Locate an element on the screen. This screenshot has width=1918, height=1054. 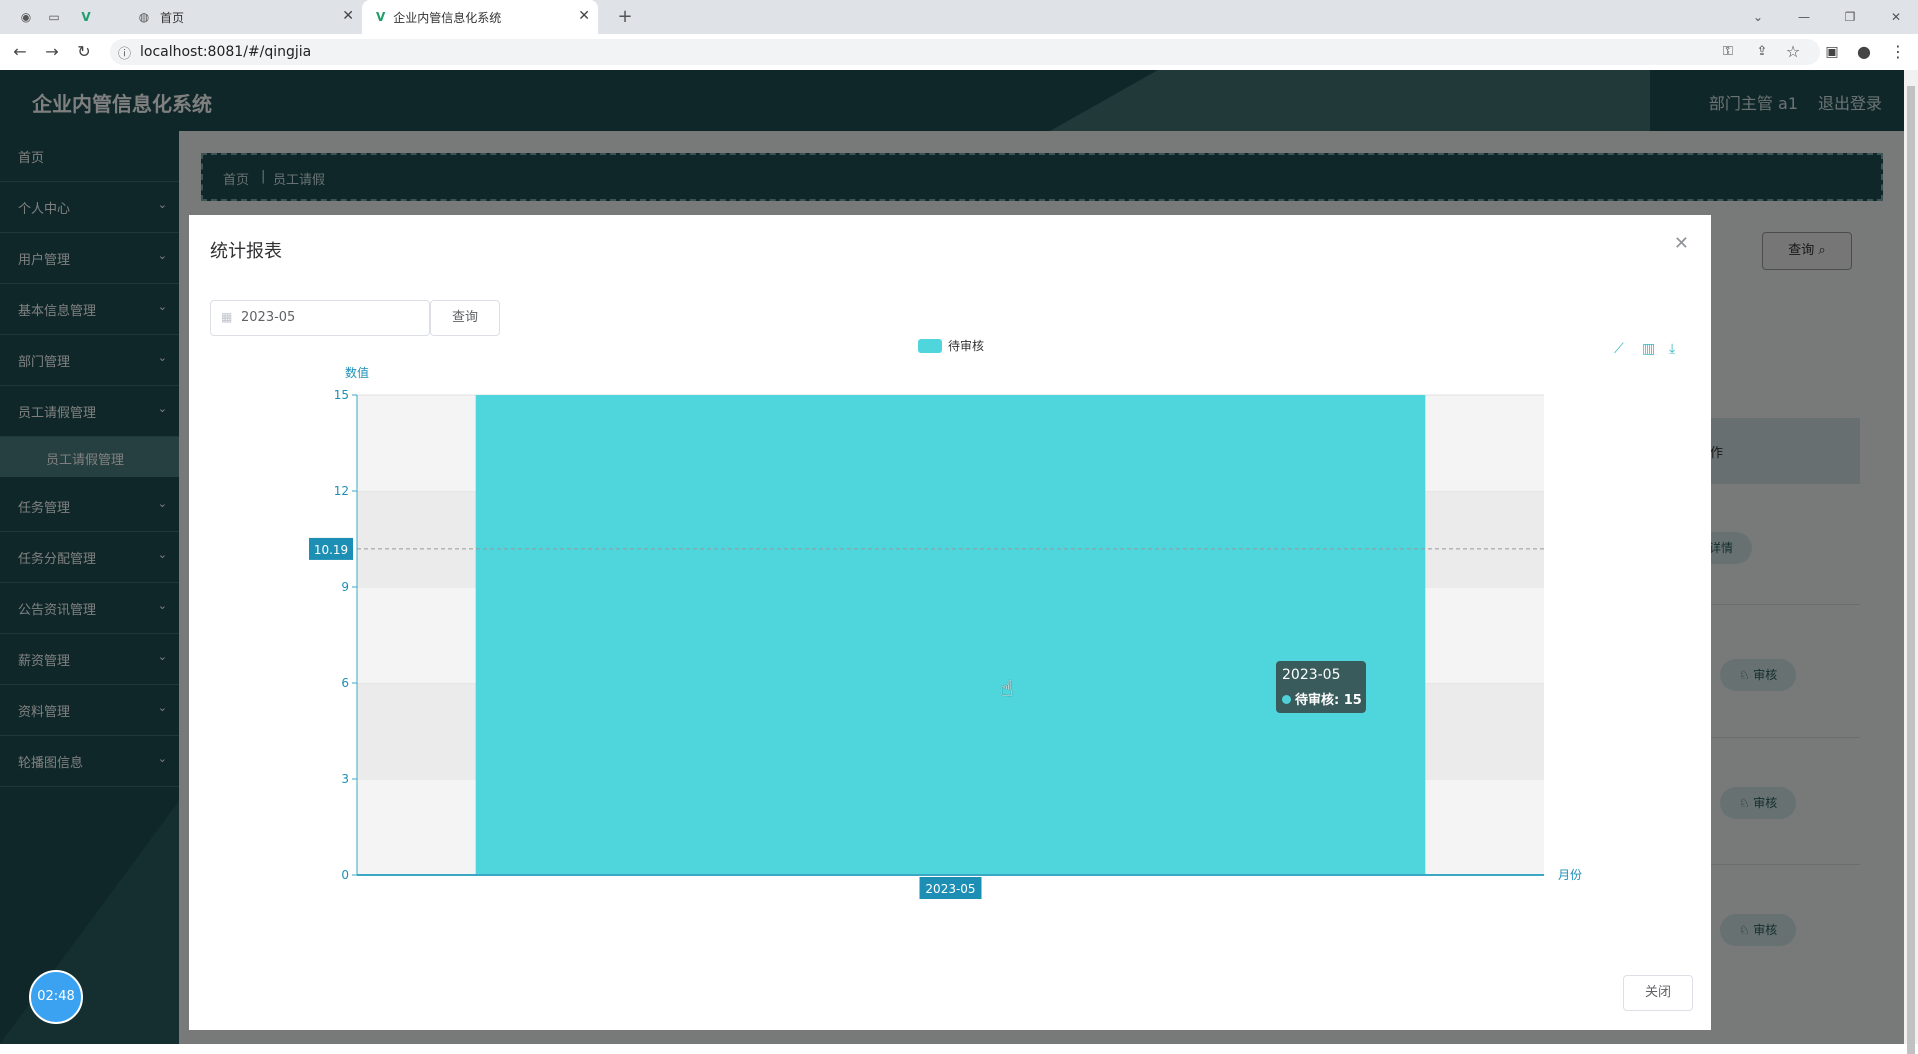
chart-tooltip: 2023-05 待审核: 15 is located at coordinates (1321, 687).